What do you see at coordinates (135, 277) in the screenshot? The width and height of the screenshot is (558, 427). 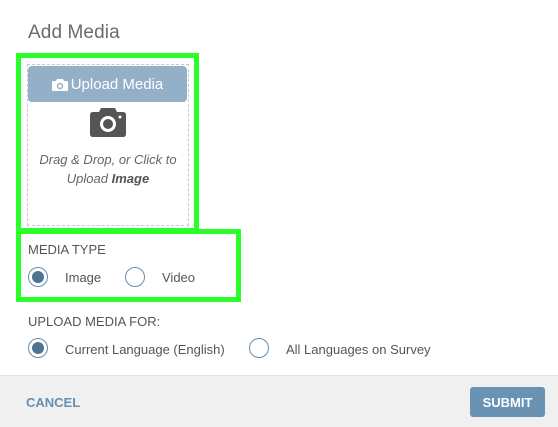 I see `radio-video` at bounding box center [135, 277].